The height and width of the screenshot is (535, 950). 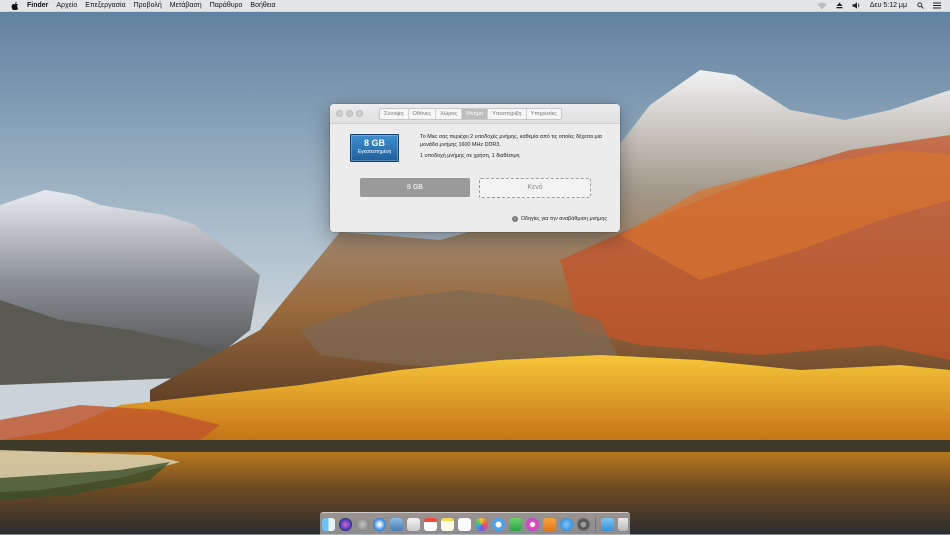 I want to click on launchpad-icon, so click(x=362, y=524).